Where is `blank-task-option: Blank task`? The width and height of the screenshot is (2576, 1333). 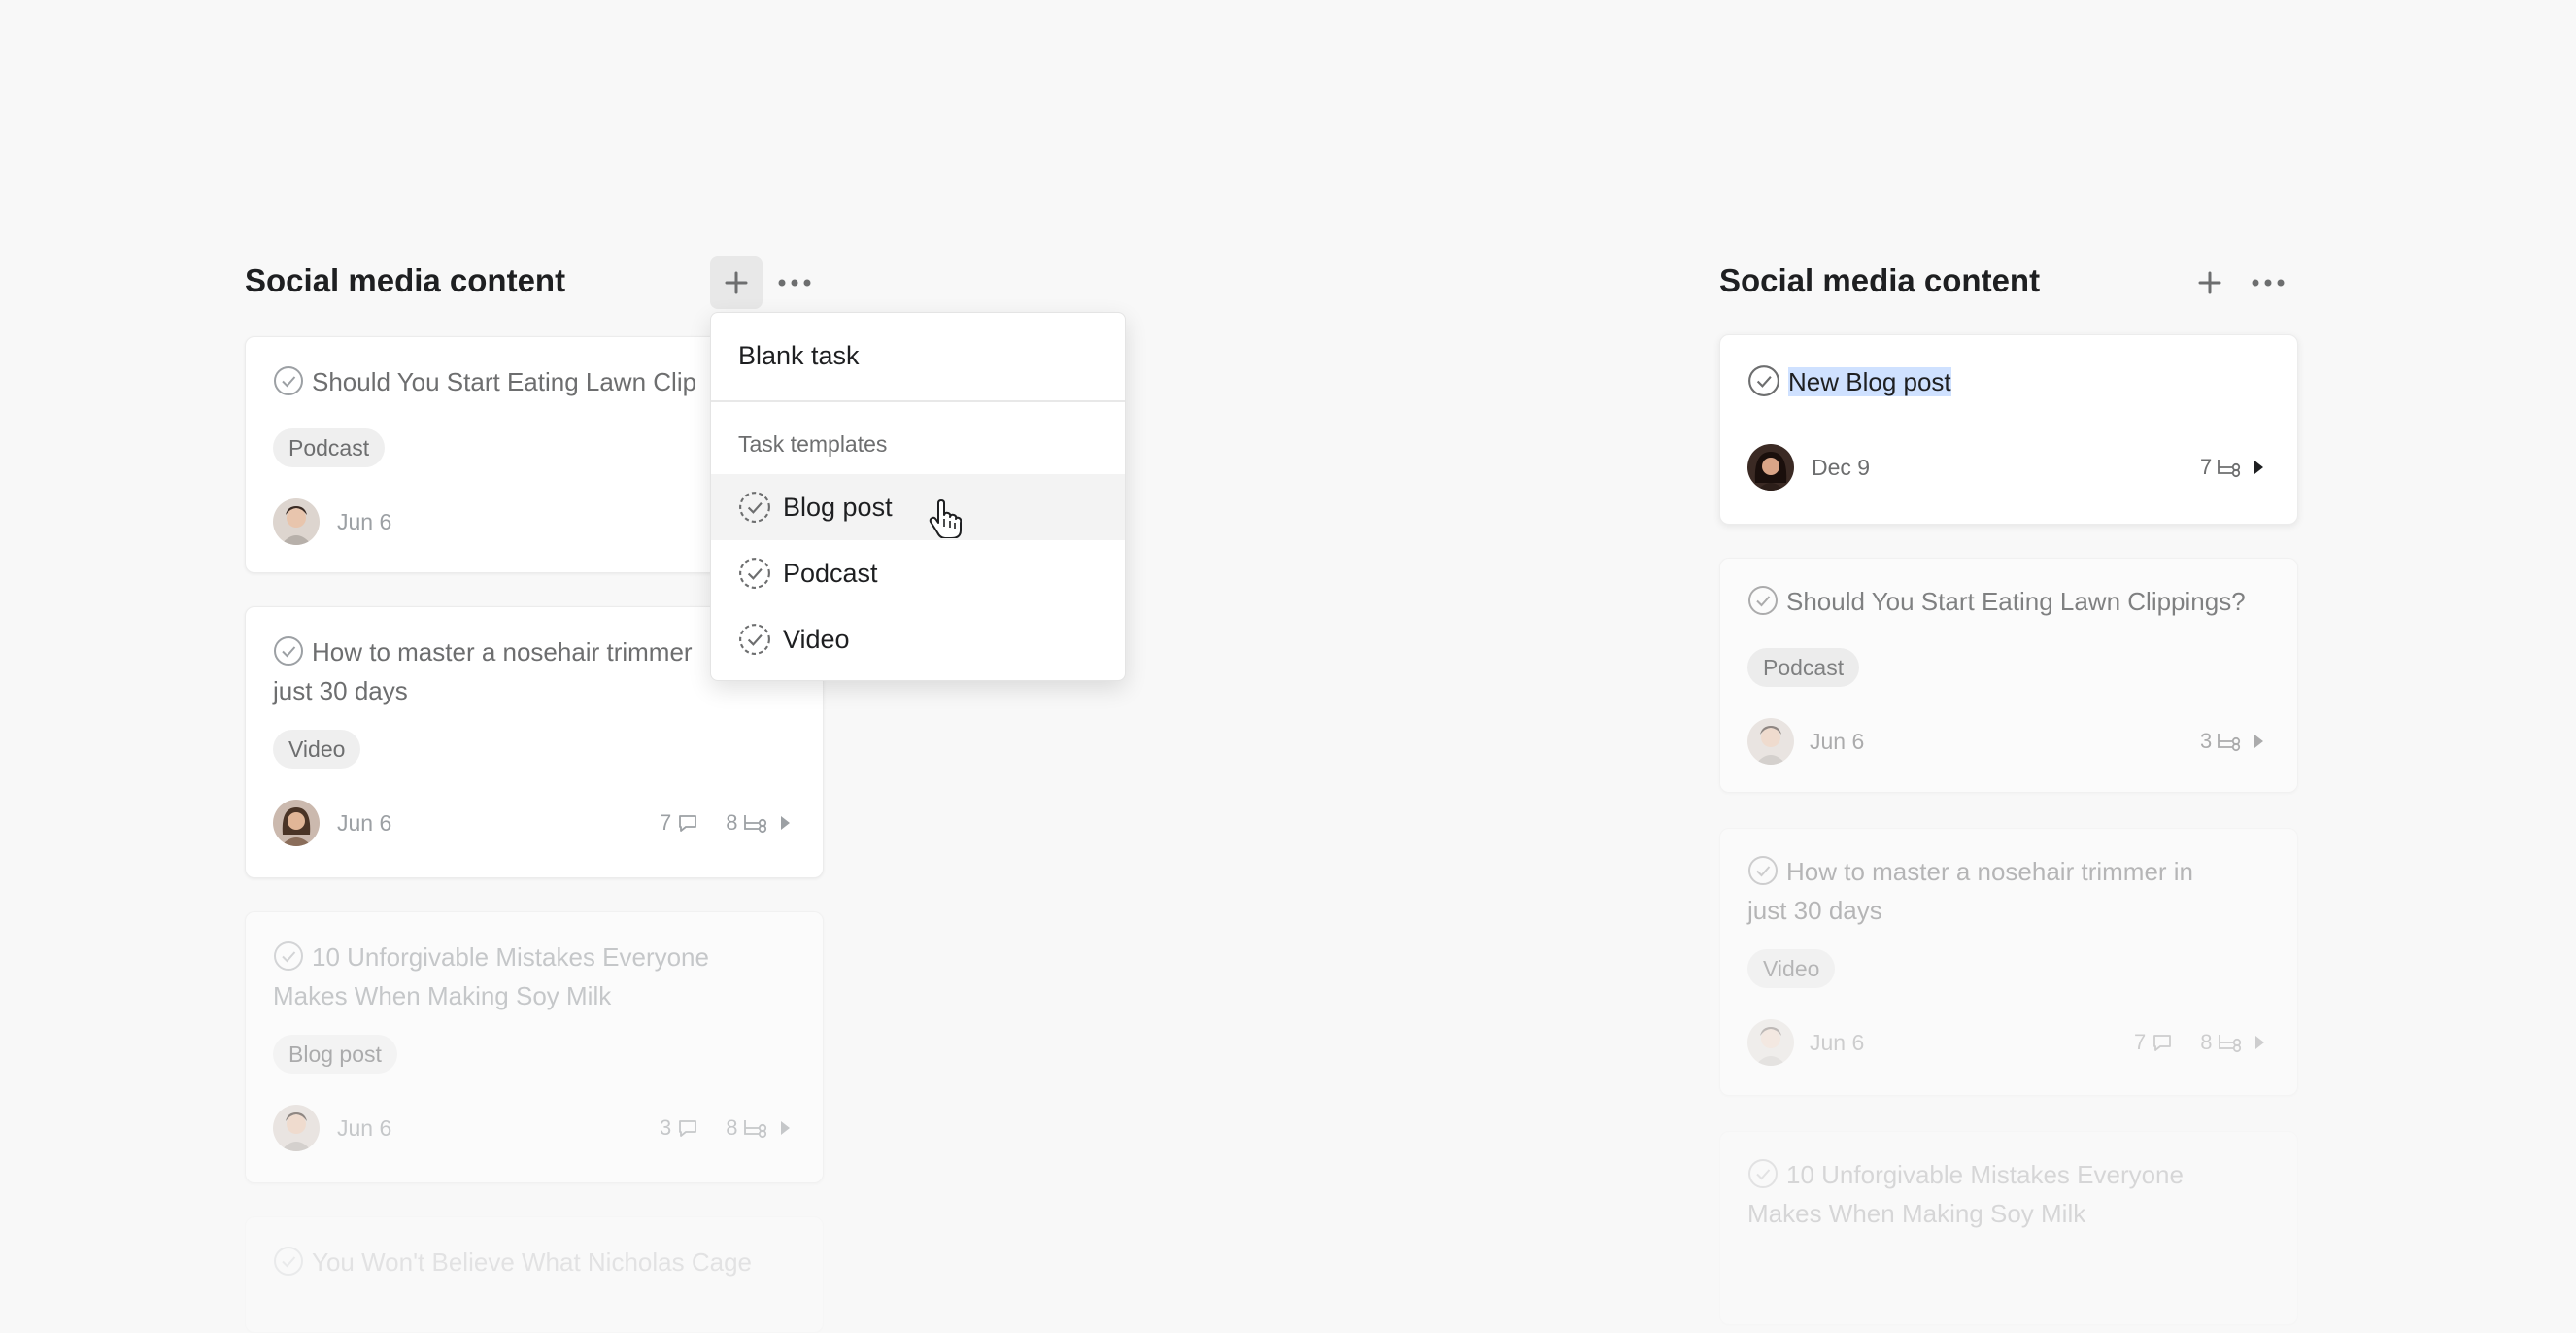 blank-task-option: Blank task is located at coordinates (918, 356).